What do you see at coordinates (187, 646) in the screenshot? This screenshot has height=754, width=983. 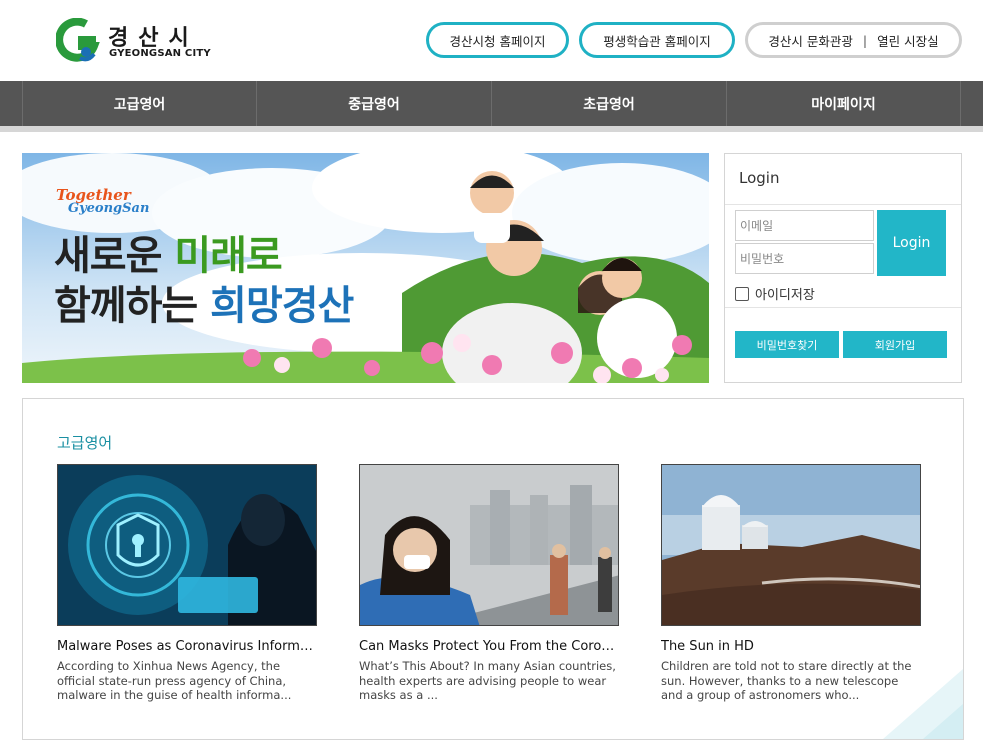 I see `article-title: Malware Poses as Coronavirus Information` at bounding box center [187, 646].